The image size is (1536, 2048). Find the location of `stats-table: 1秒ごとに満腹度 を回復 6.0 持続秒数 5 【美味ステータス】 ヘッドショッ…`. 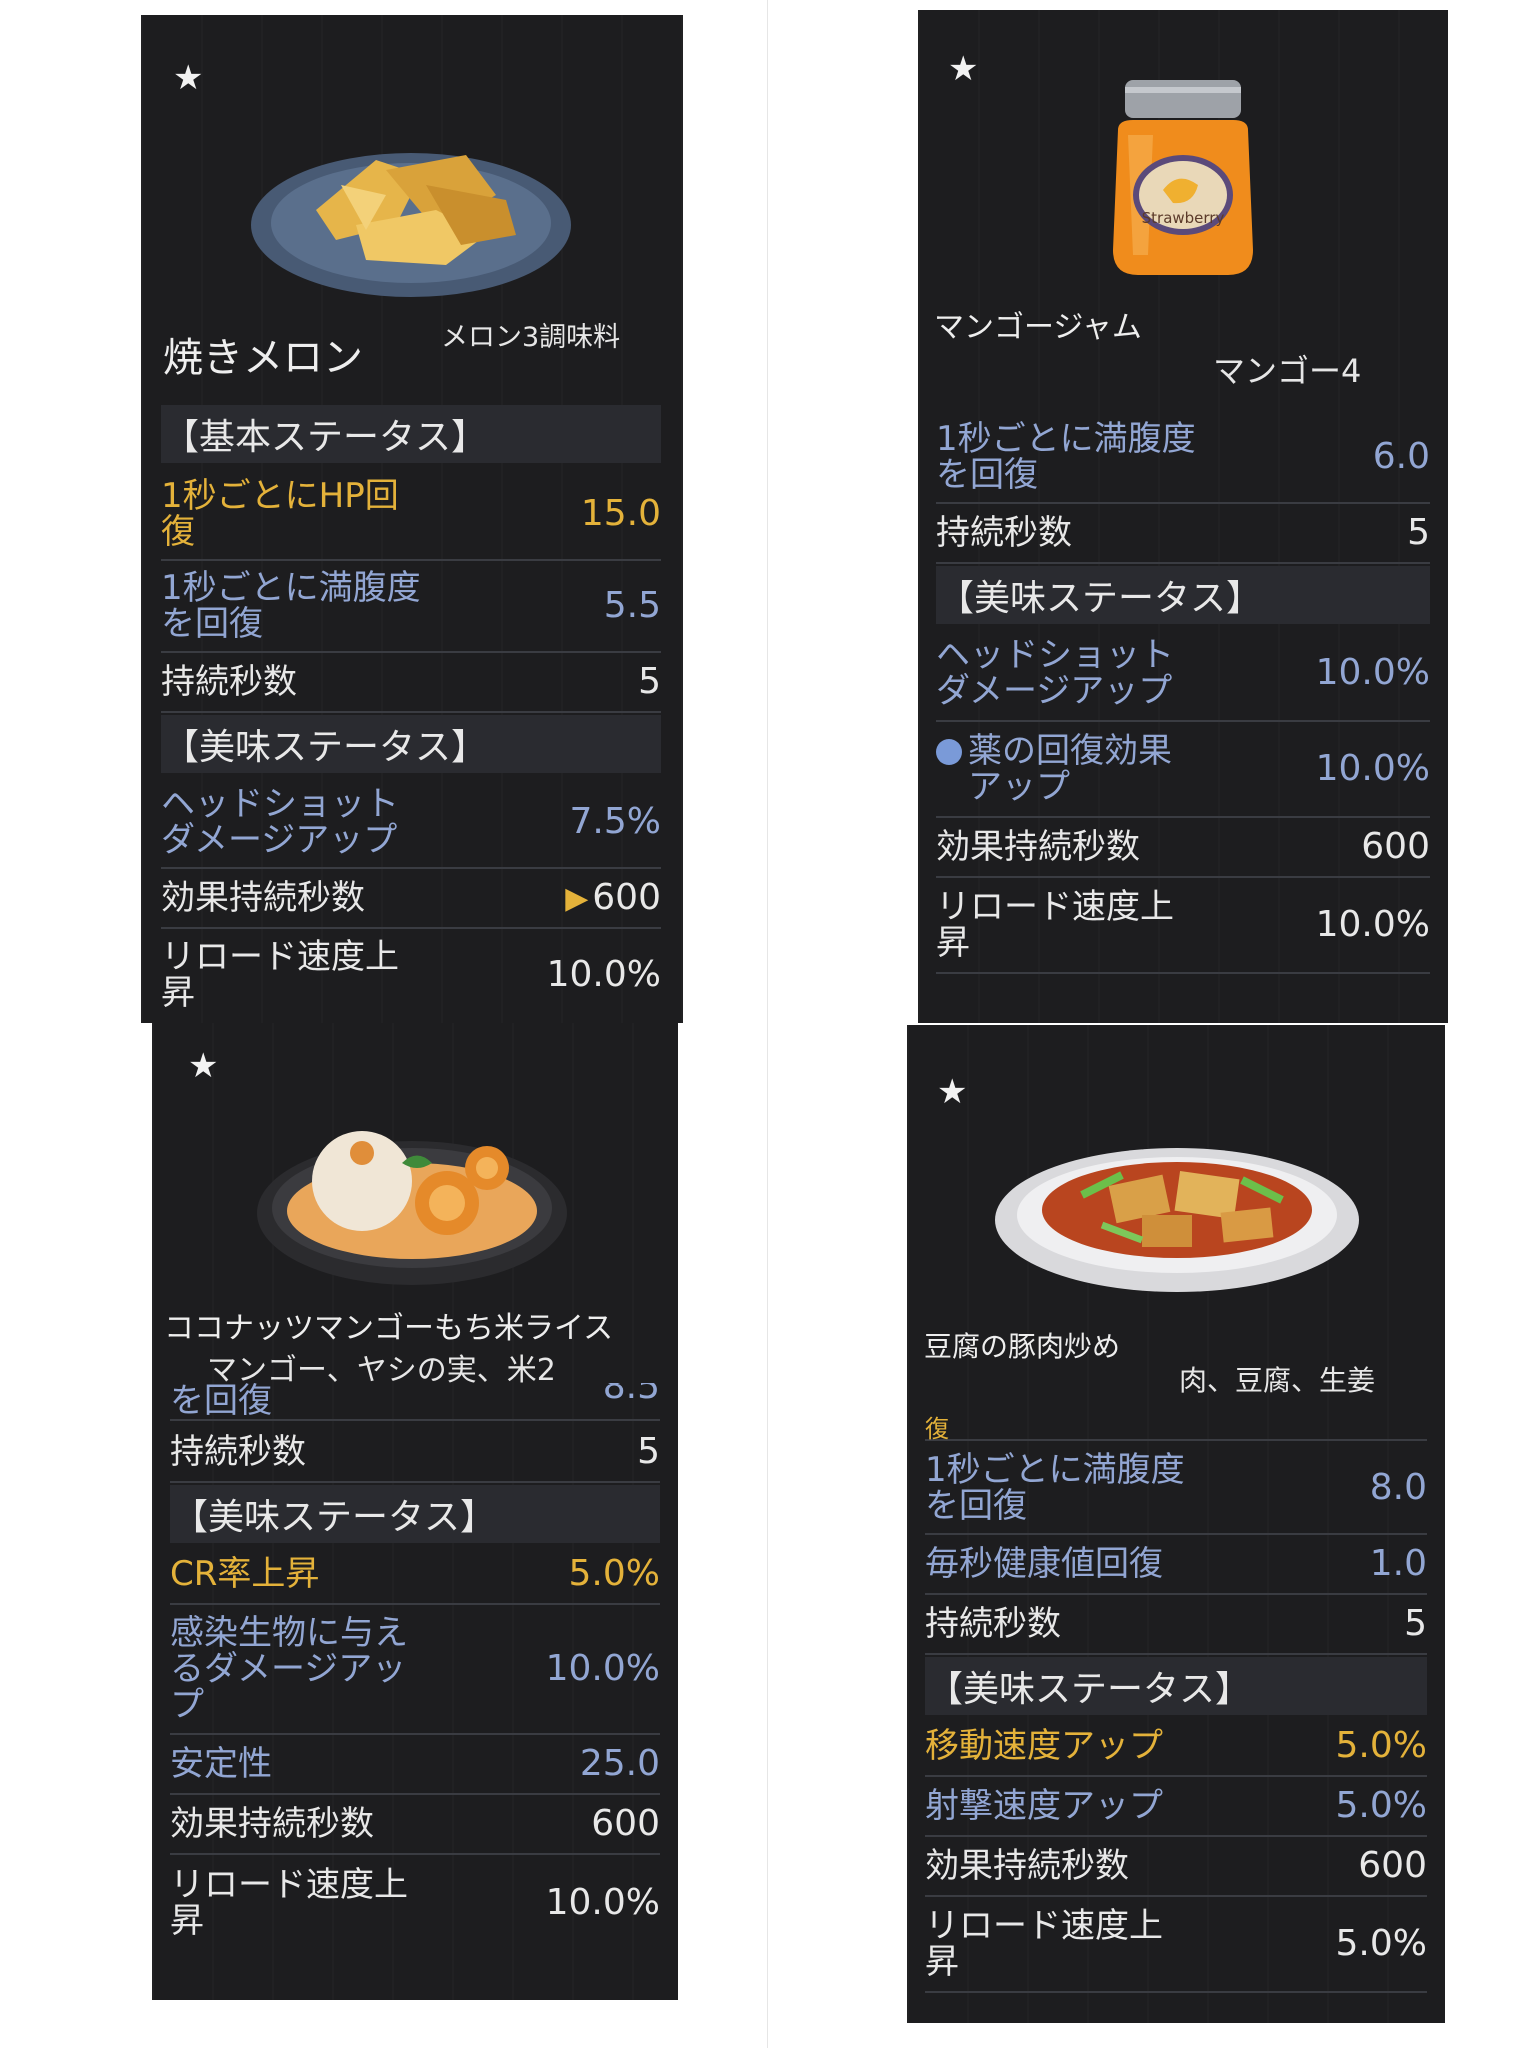

stats-table: 1秒ごとに満腹度 を回復 6.0 持続秒数 5 【美味ステータス】 ヘッドショッ… is located at coordinates (1183, 712).